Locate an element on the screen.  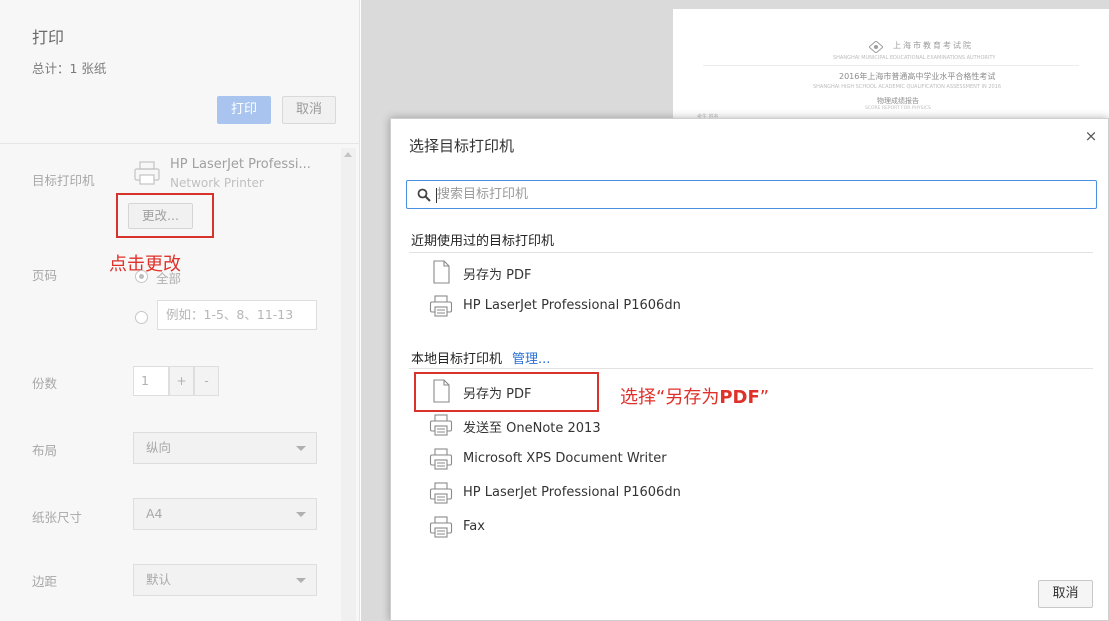
annotation-prefix: 选择“另存为 is located at coordinates (670, 397).